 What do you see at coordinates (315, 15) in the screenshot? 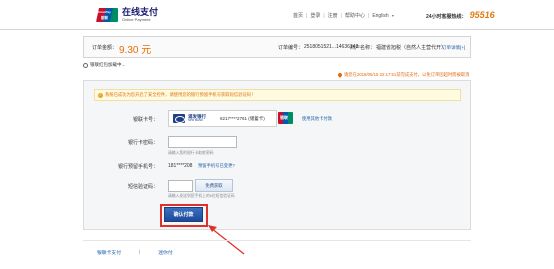
I see `nav-login-link: 登录` at bounding box center [315, 15].